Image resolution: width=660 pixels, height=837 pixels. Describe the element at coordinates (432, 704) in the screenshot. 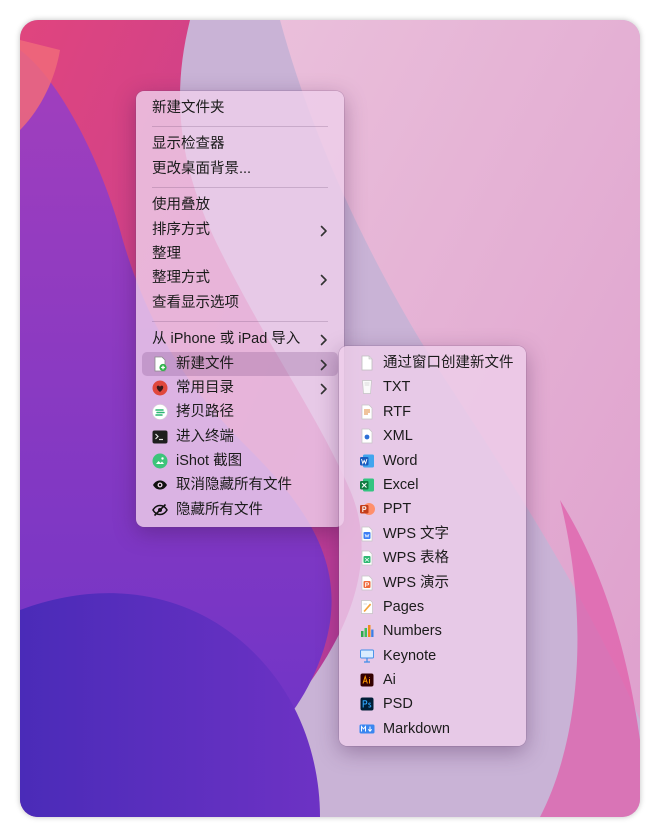

I see `submenu-item-psd: PSD` at that location.